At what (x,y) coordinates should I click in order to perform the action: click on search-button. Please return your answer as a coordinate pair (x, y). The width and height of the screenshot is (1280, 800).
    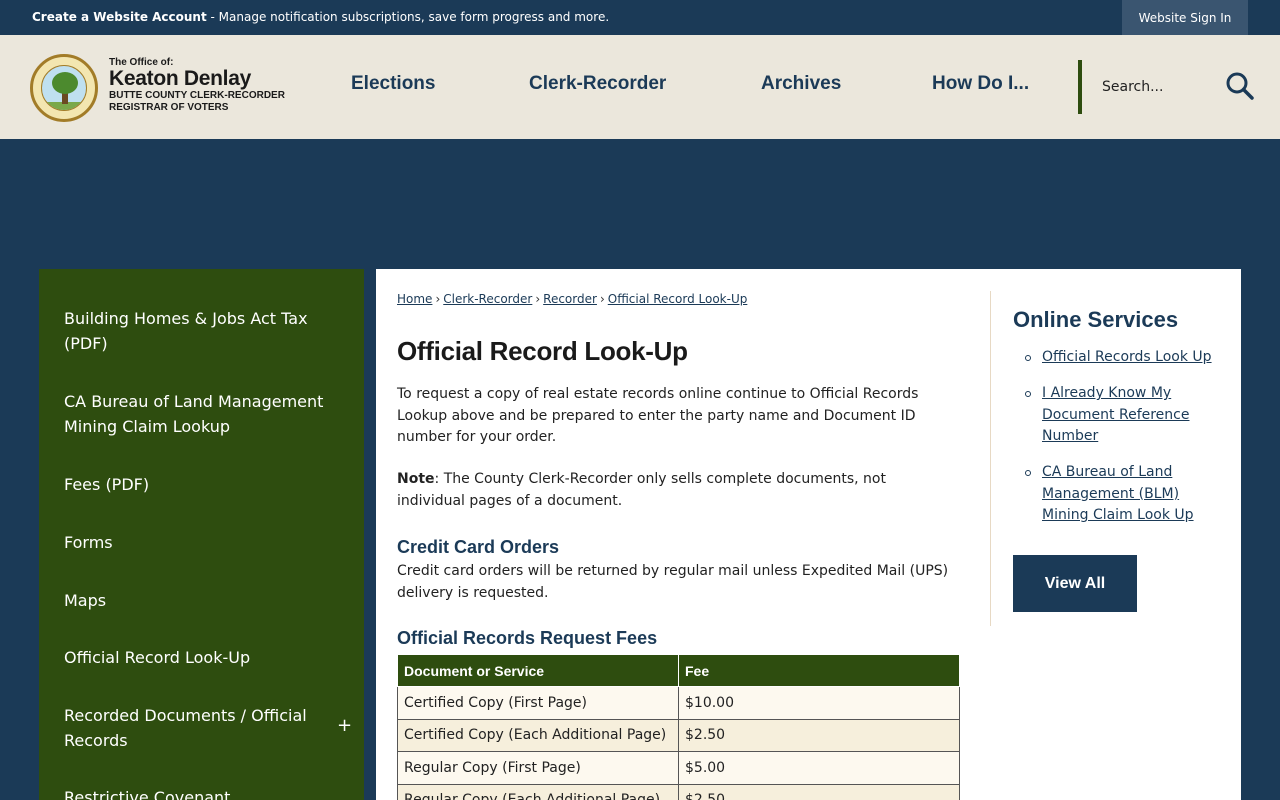
    Looking at the image, I should click on (1240, 86).